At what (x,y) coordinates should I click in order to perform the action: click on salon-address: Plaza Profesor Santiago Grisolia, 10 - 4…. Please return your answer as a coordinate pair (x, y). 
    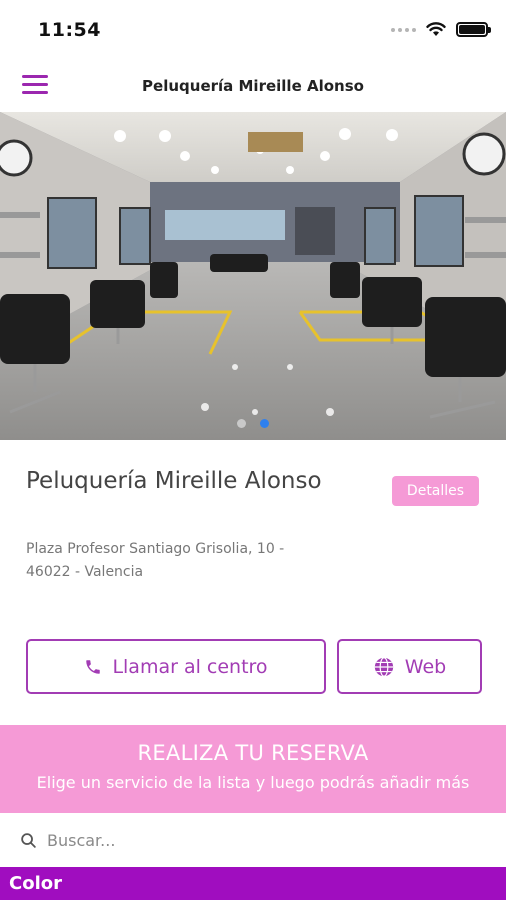
    Looking at the image, I should click on (171, 561).